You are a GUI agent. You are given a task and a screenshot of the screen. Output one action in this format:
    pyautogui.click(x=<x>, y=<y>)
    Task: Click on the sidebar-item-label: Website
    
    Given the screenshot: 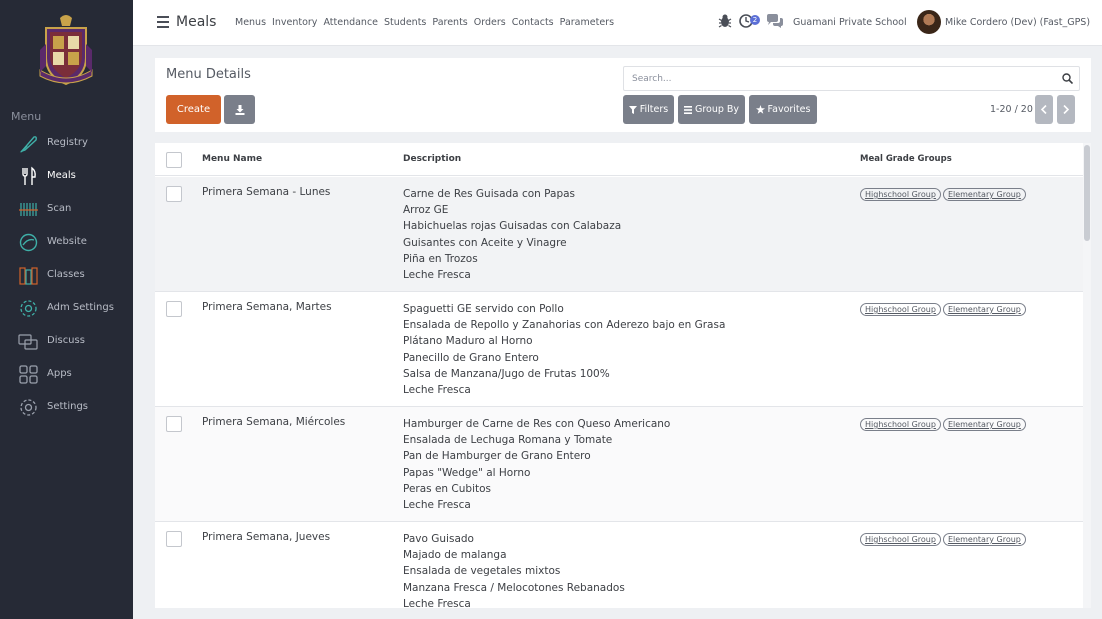 What is the action you would take?
    pyautogui.click(x=67, y=241)
    